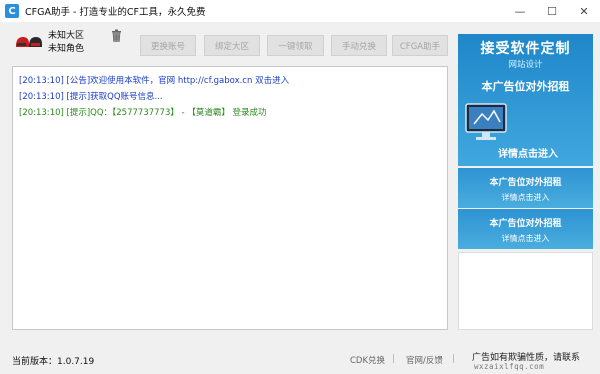 Image resolution: width=600 pixels, height=374 pixels. Describe the element at coordinates (525, 291) in the screenshot. I see `ad-empty-slot` at that location.